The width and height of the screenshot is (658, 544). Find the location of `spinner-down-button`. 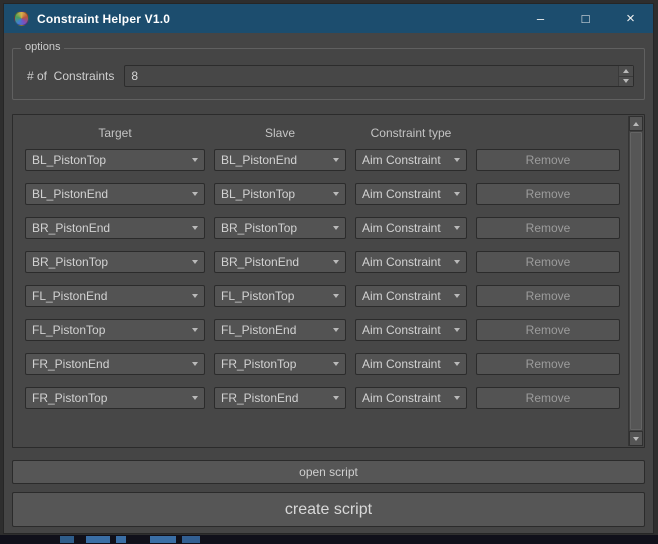

spinner-down-button is located at coordinates (626, 80).